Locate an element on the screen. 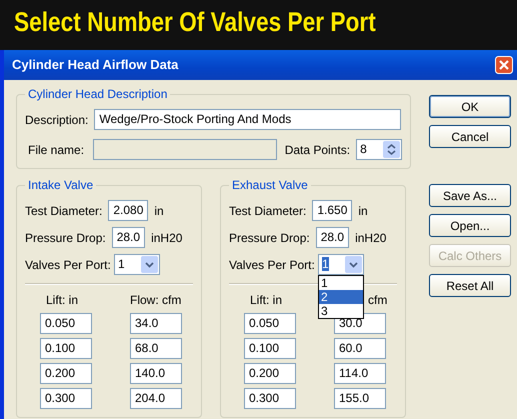 The image size is (517, 419). data-points-spinner: 8 is located at coordinates (379, 149).